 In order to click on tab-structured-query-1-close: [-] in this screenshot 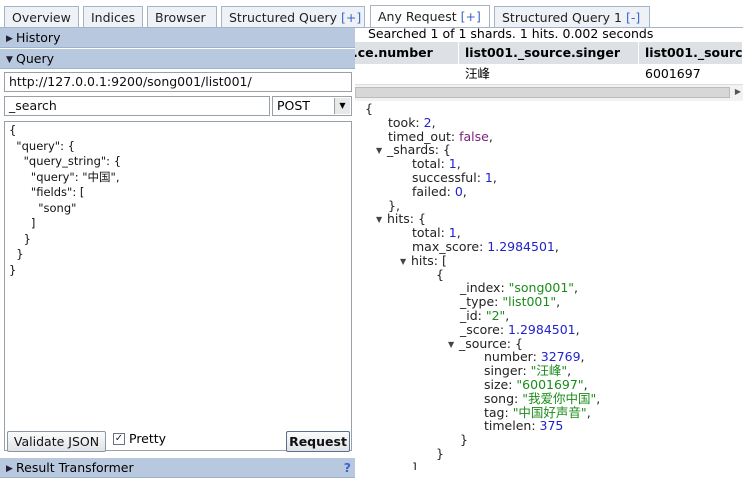, I will do `click(633, 17)`.